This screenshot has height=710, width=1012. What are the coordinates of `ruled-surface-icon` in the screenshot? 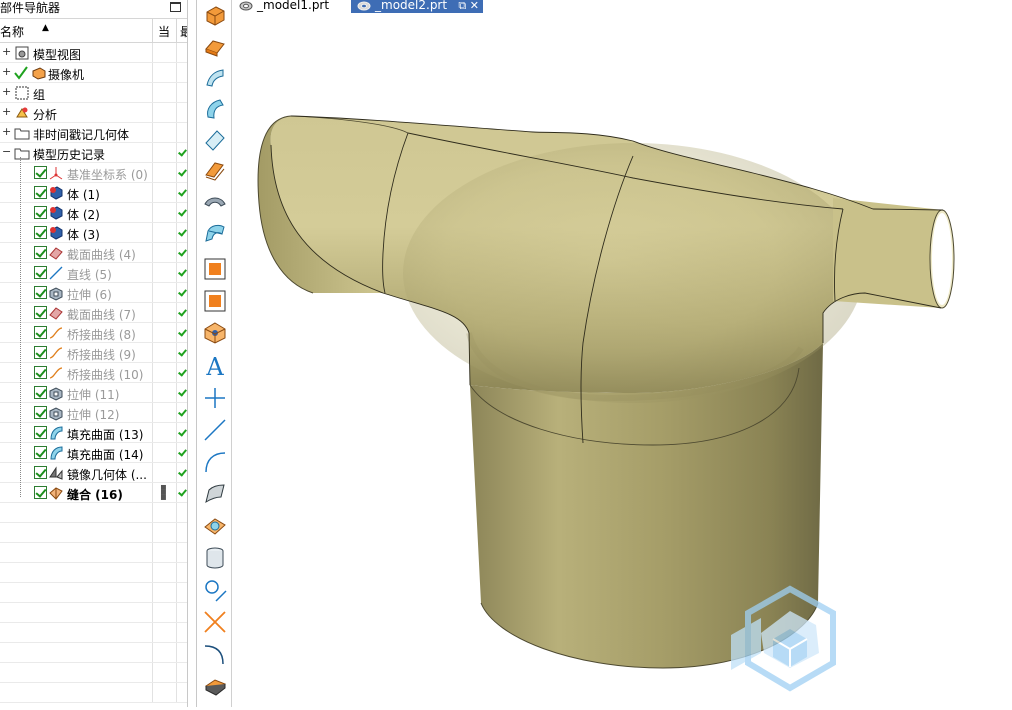 It's located at (215, 109).